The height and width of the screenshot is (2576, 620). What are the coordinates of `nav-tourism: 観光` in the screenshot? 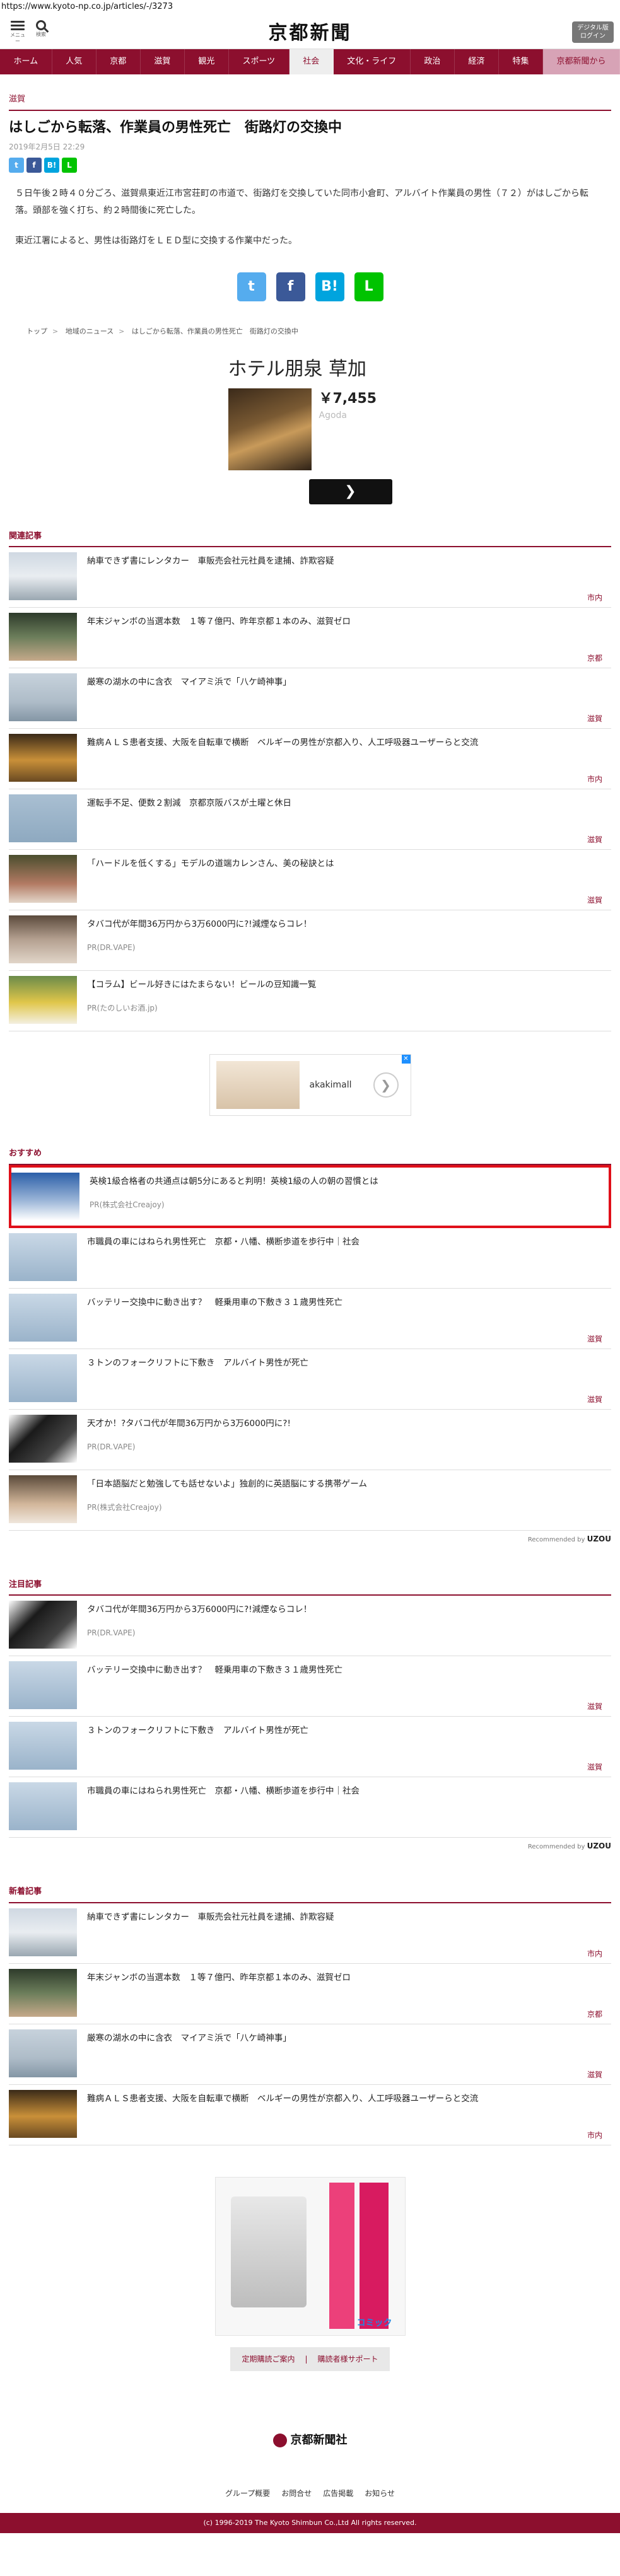 It's located at (207, 61).